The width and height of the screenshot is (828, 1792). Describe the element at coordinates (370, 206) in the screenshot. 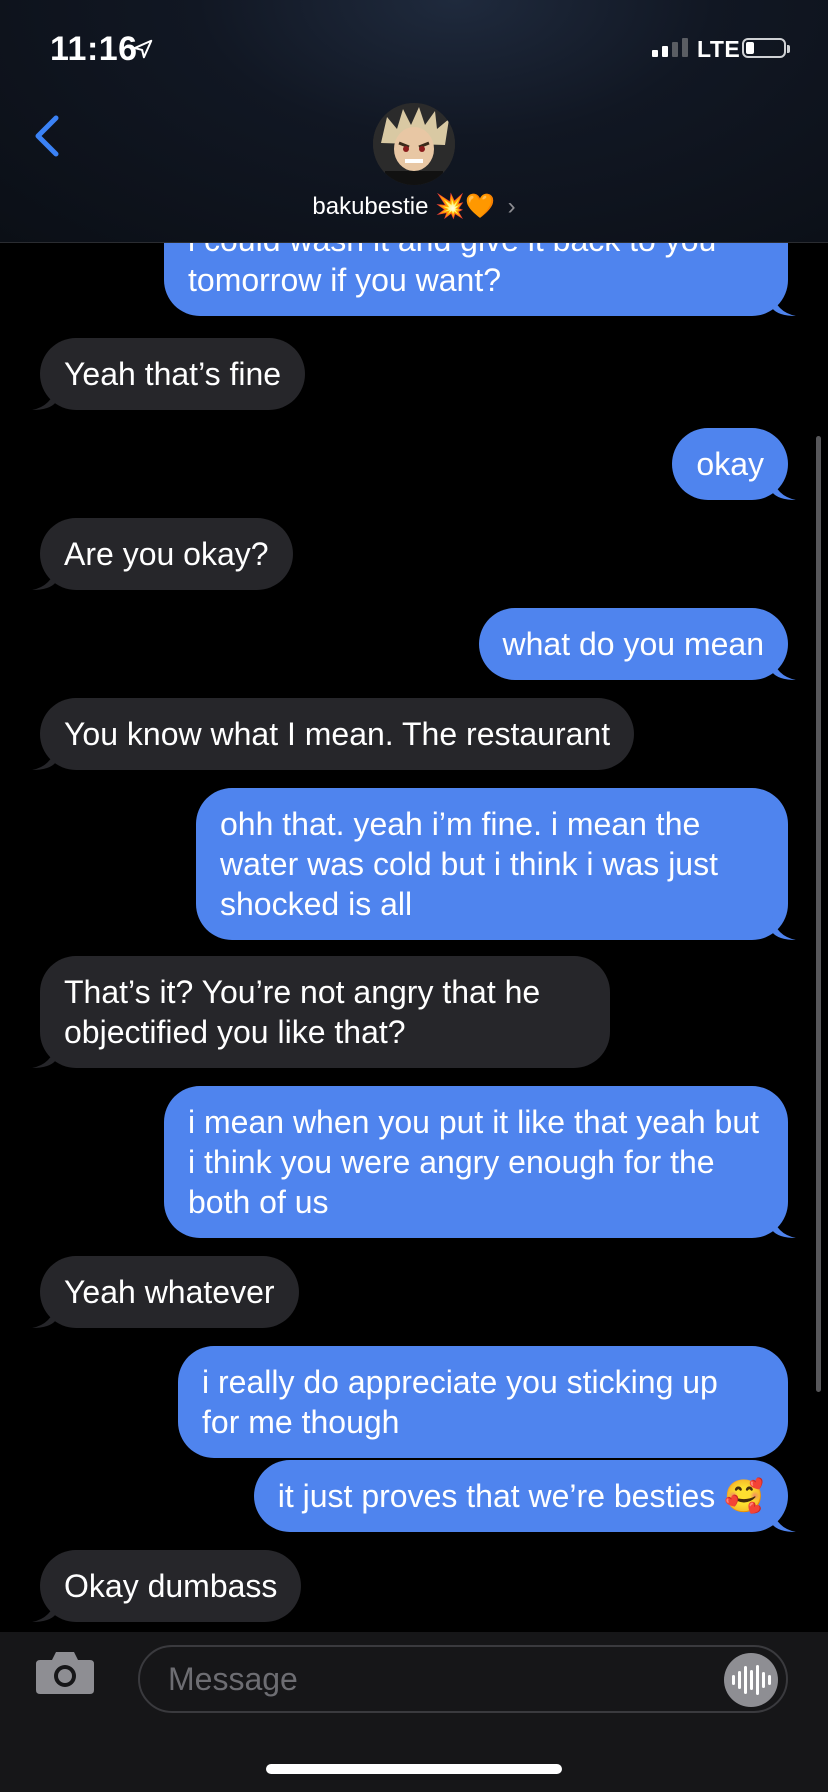

I see `contact-name: bakubestie` at that location.